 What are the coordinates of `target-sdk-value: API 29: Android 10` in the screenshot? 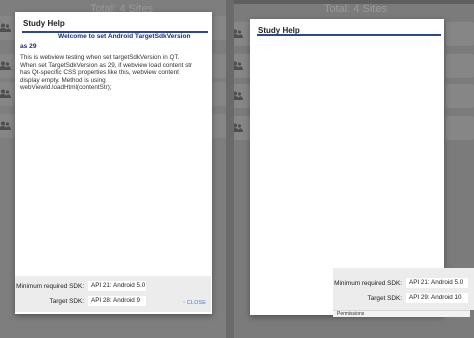 It's located at (437, 298).